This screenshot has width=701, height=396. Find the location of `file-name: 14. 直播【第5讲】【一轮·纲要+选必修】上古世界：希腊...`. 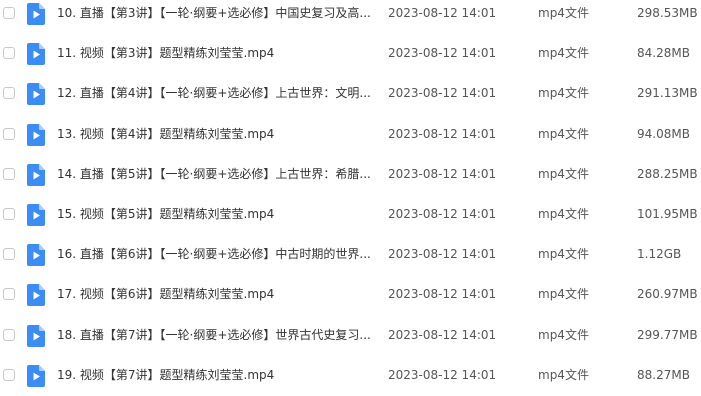

file-name: 14. 直播【第5讲】【一轮·纲要+选必修】上古世界：希腊... is located at coordinates (216, 174).